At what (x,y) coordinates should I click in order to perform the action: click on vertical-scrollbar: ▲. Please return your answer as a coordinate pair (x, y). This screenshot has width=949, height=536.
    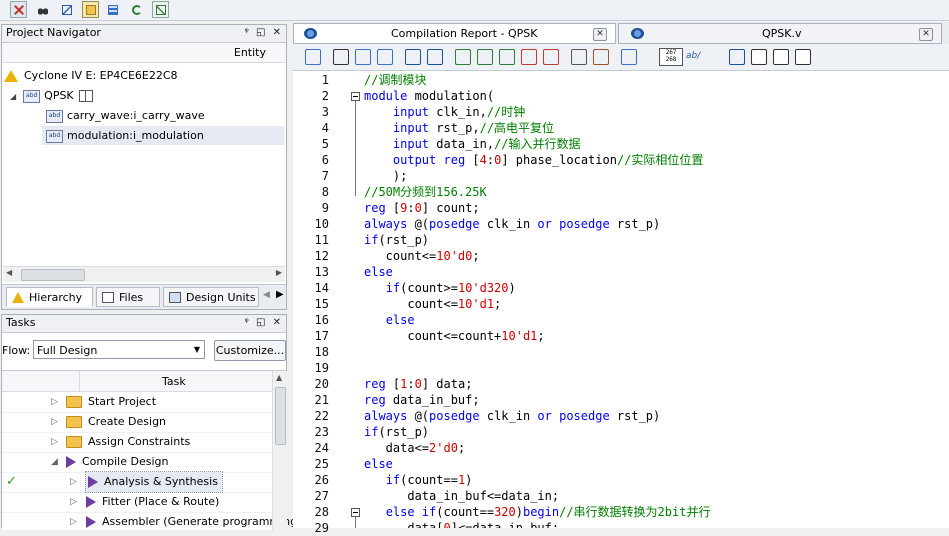
    Looking at the image, I should click on (279, 450).